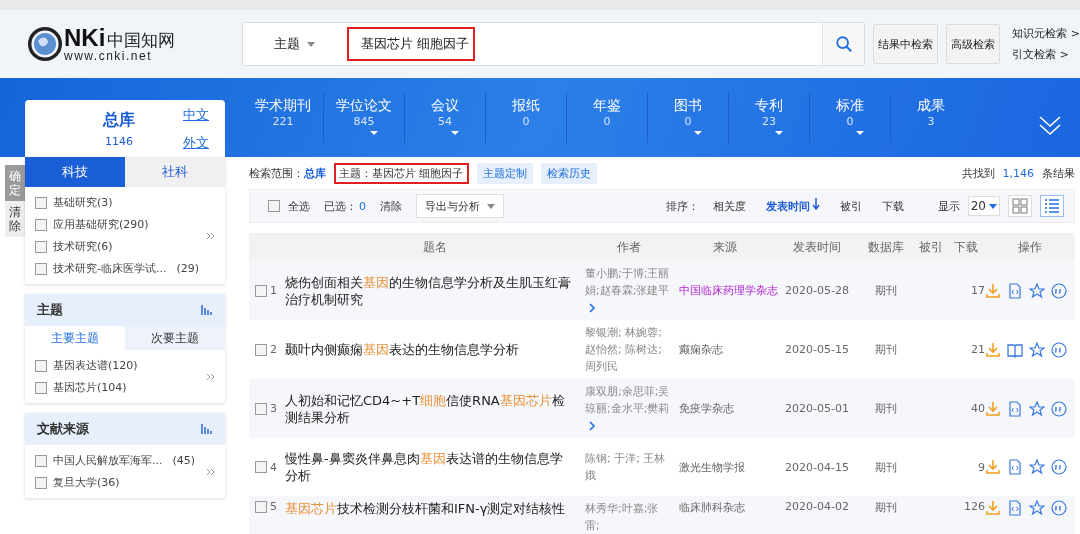 This screenshot has width=1080, height=534. Describe the element at coordinates (892, 206) in the screenshot. I see `sort-option: 下载` at that location.